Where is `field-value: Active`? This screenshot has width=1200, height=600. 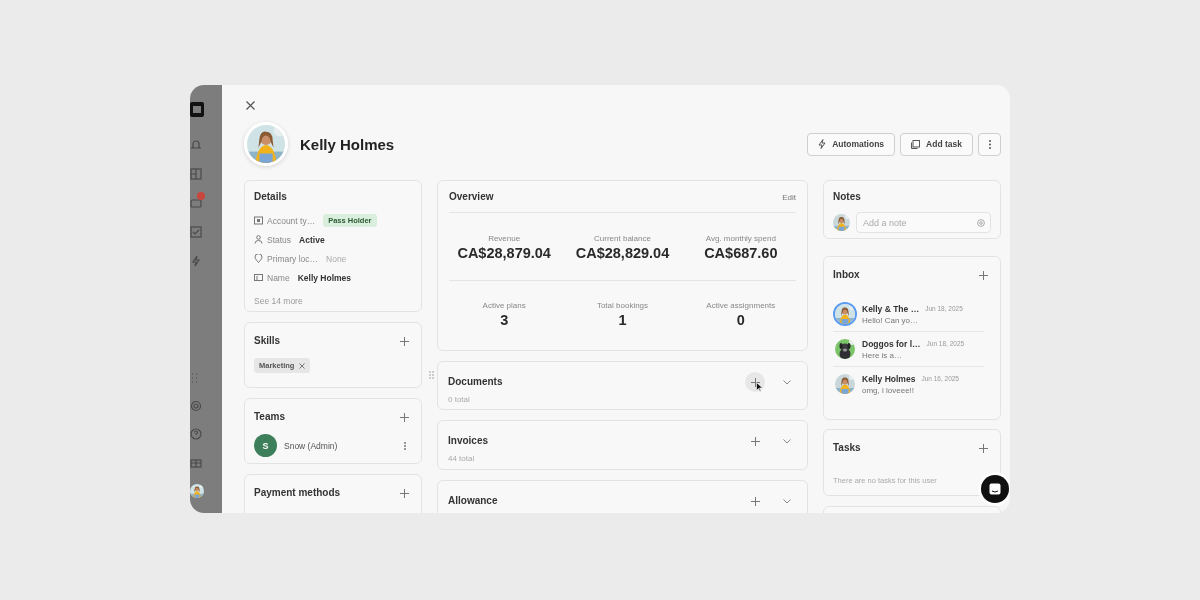 field-value: Active is located at coordinates (312, 239).